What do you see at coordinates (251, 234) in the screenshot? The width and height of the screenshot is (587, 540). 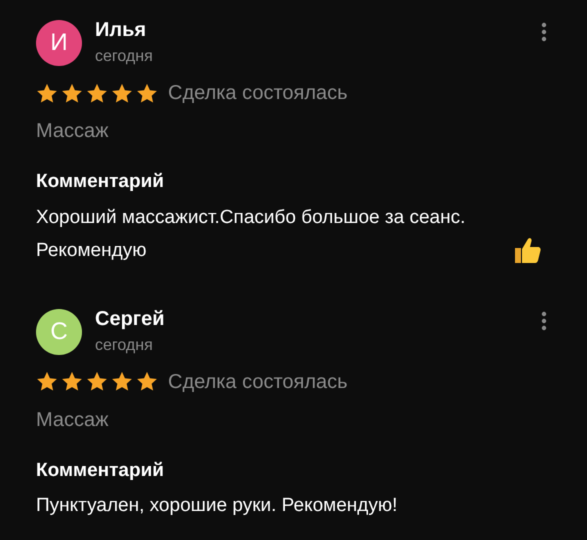 I see `comment-text: Хороший массажист.Спасибо большое за сеанс. Рекомендую` at bounding box center [251, 234].